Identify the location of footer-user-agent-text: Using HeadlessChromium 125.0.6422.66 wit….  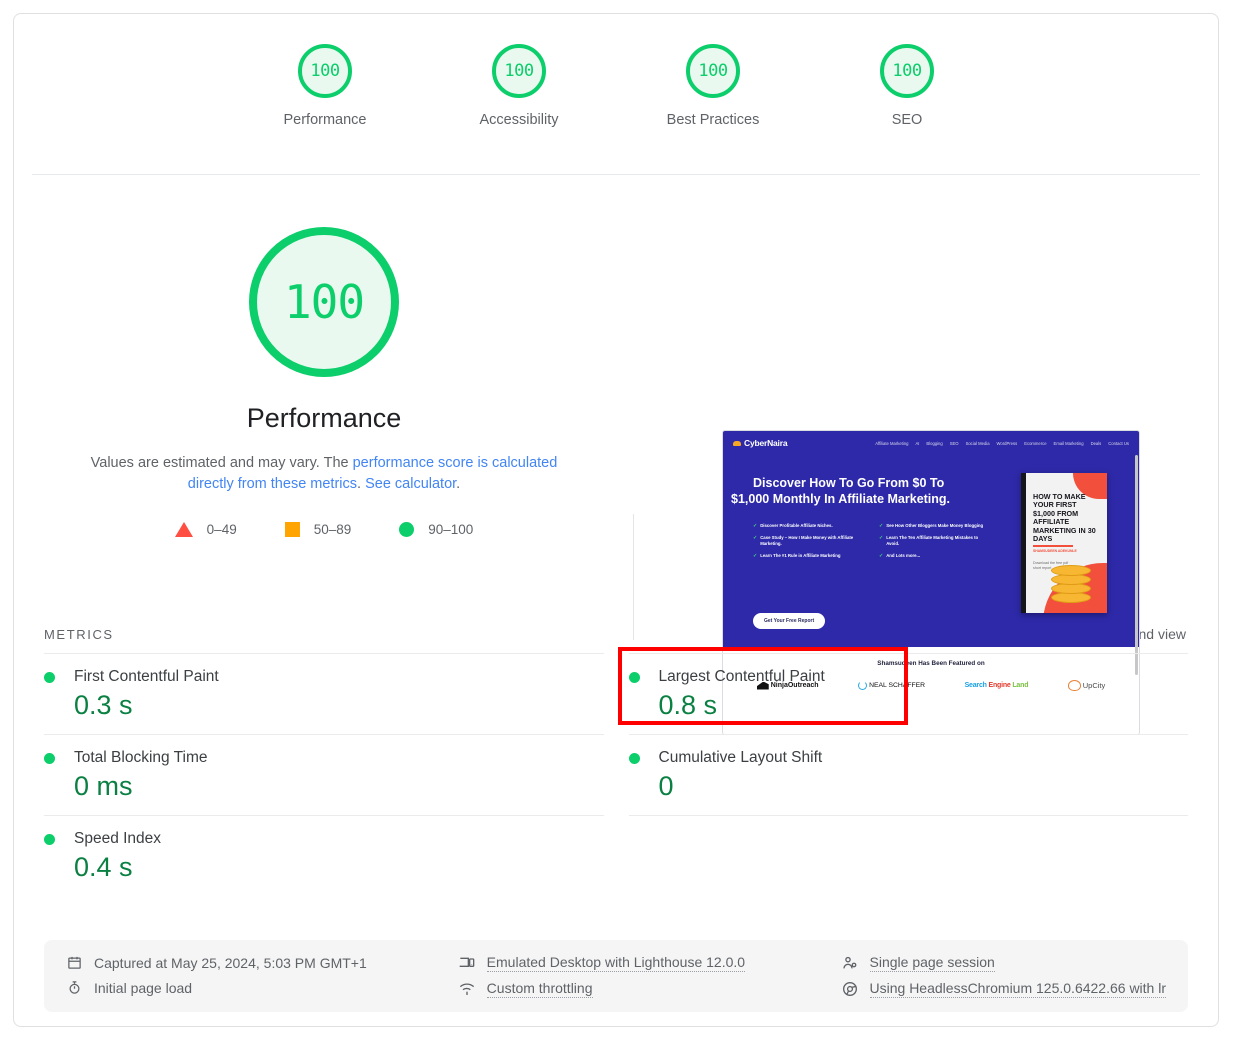
(1017, 989).